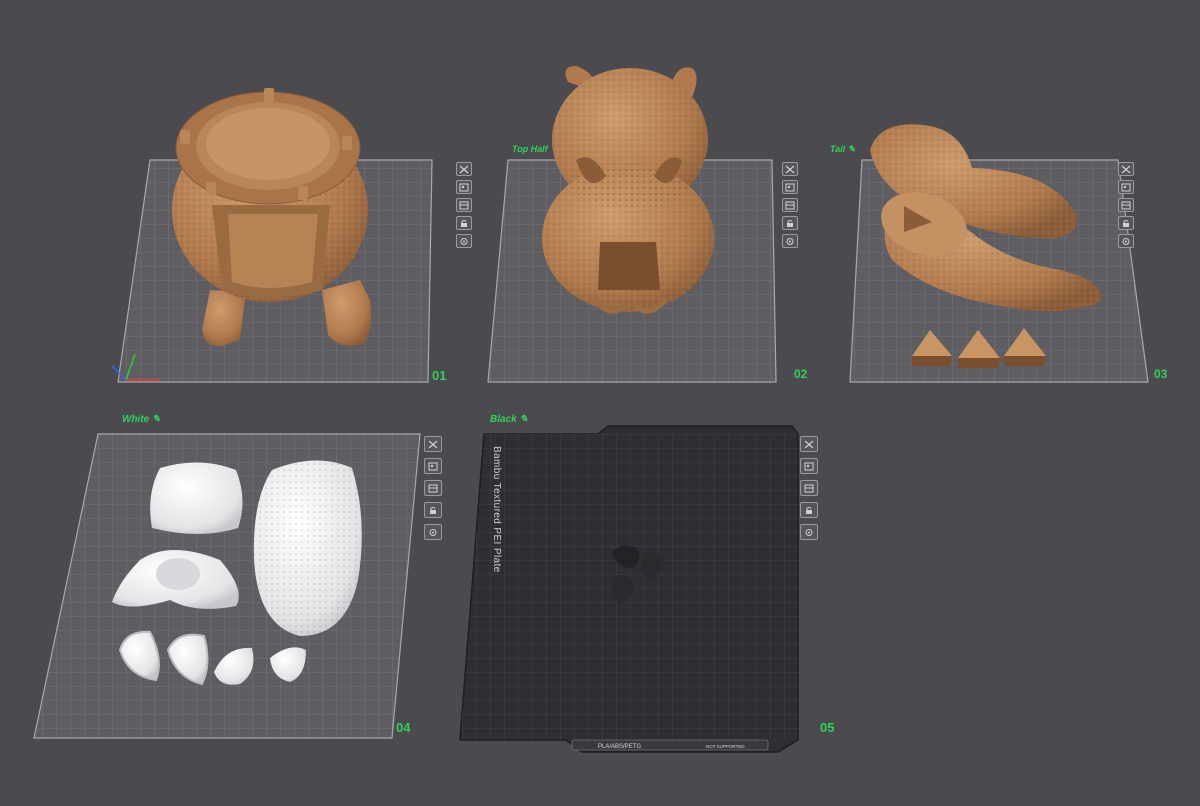 The width and height of the screenshot is (1200, 806). I want to click on plate-03-number: 03, so click(1161, 374).